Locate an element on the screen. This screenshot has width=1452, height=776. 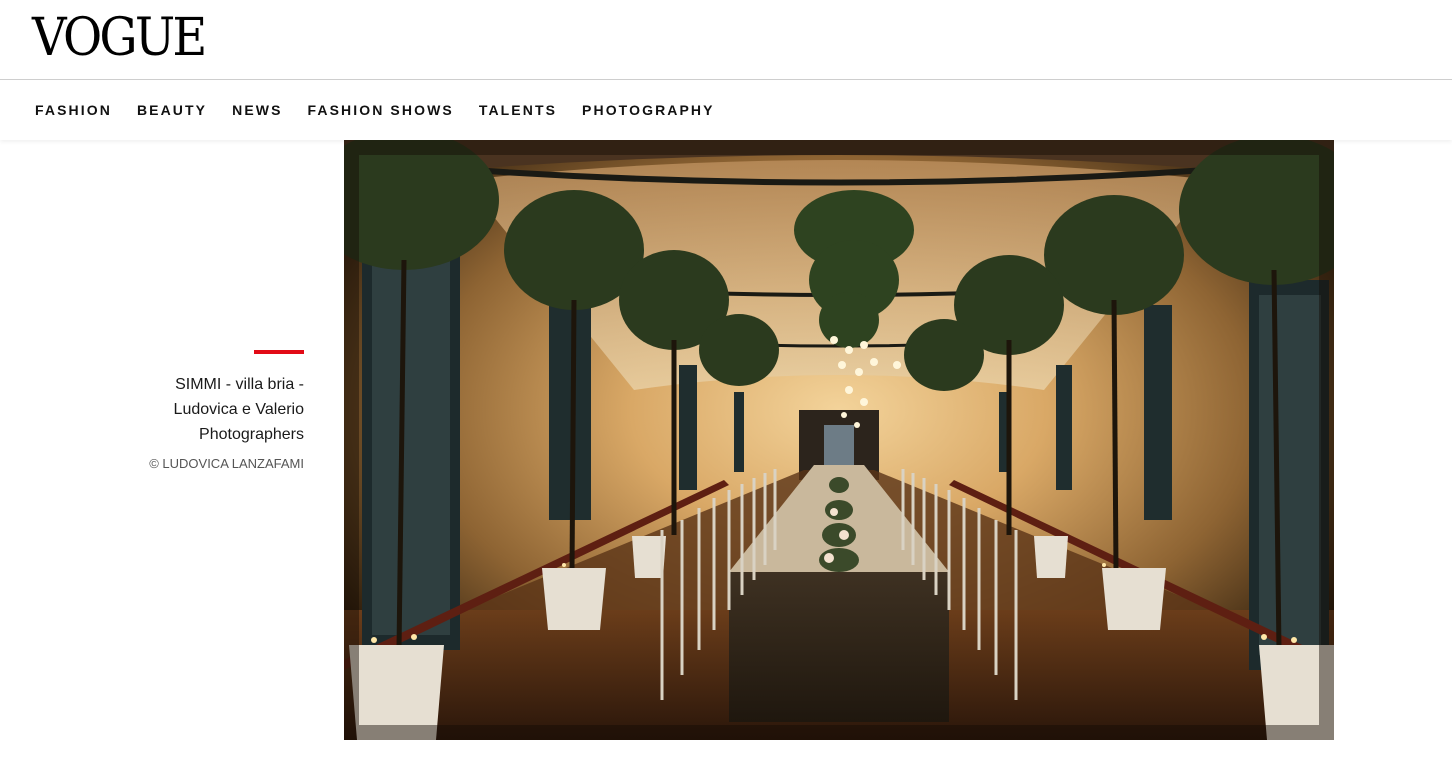
nav-item-beauty: BEAUTY is located at coordinates (172, 110).